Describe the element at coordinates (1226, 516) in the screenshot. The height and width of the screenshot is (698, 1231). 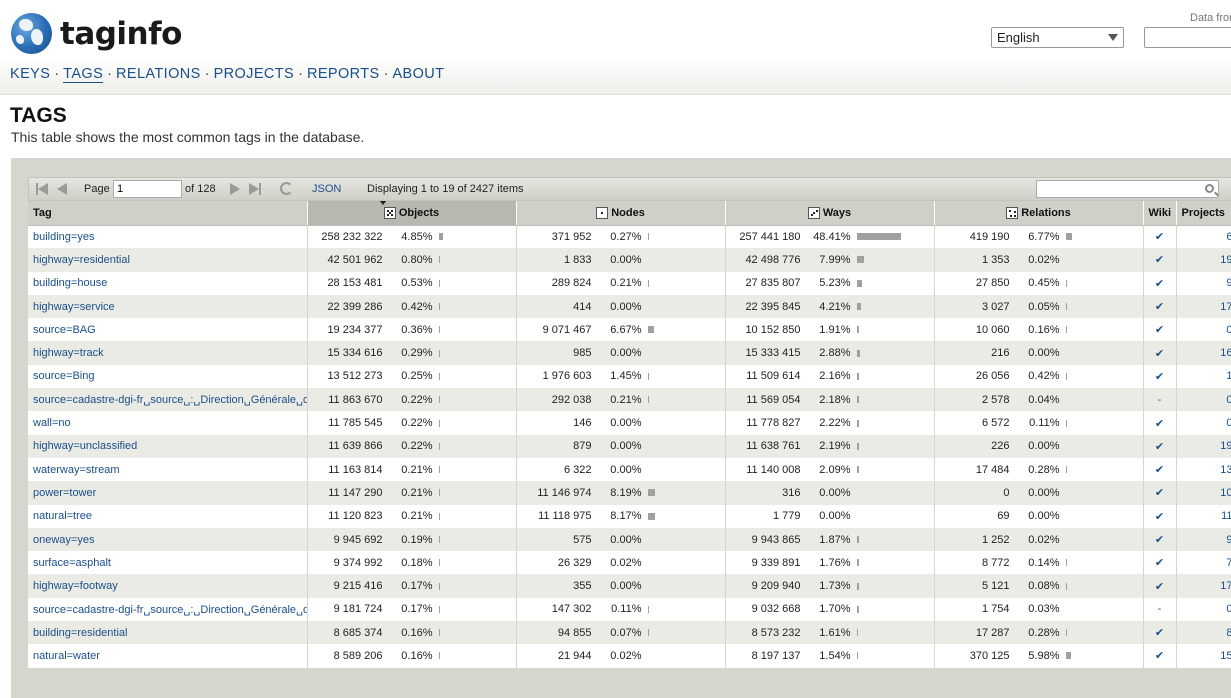
I see `projects-count-link: 11` at that location.